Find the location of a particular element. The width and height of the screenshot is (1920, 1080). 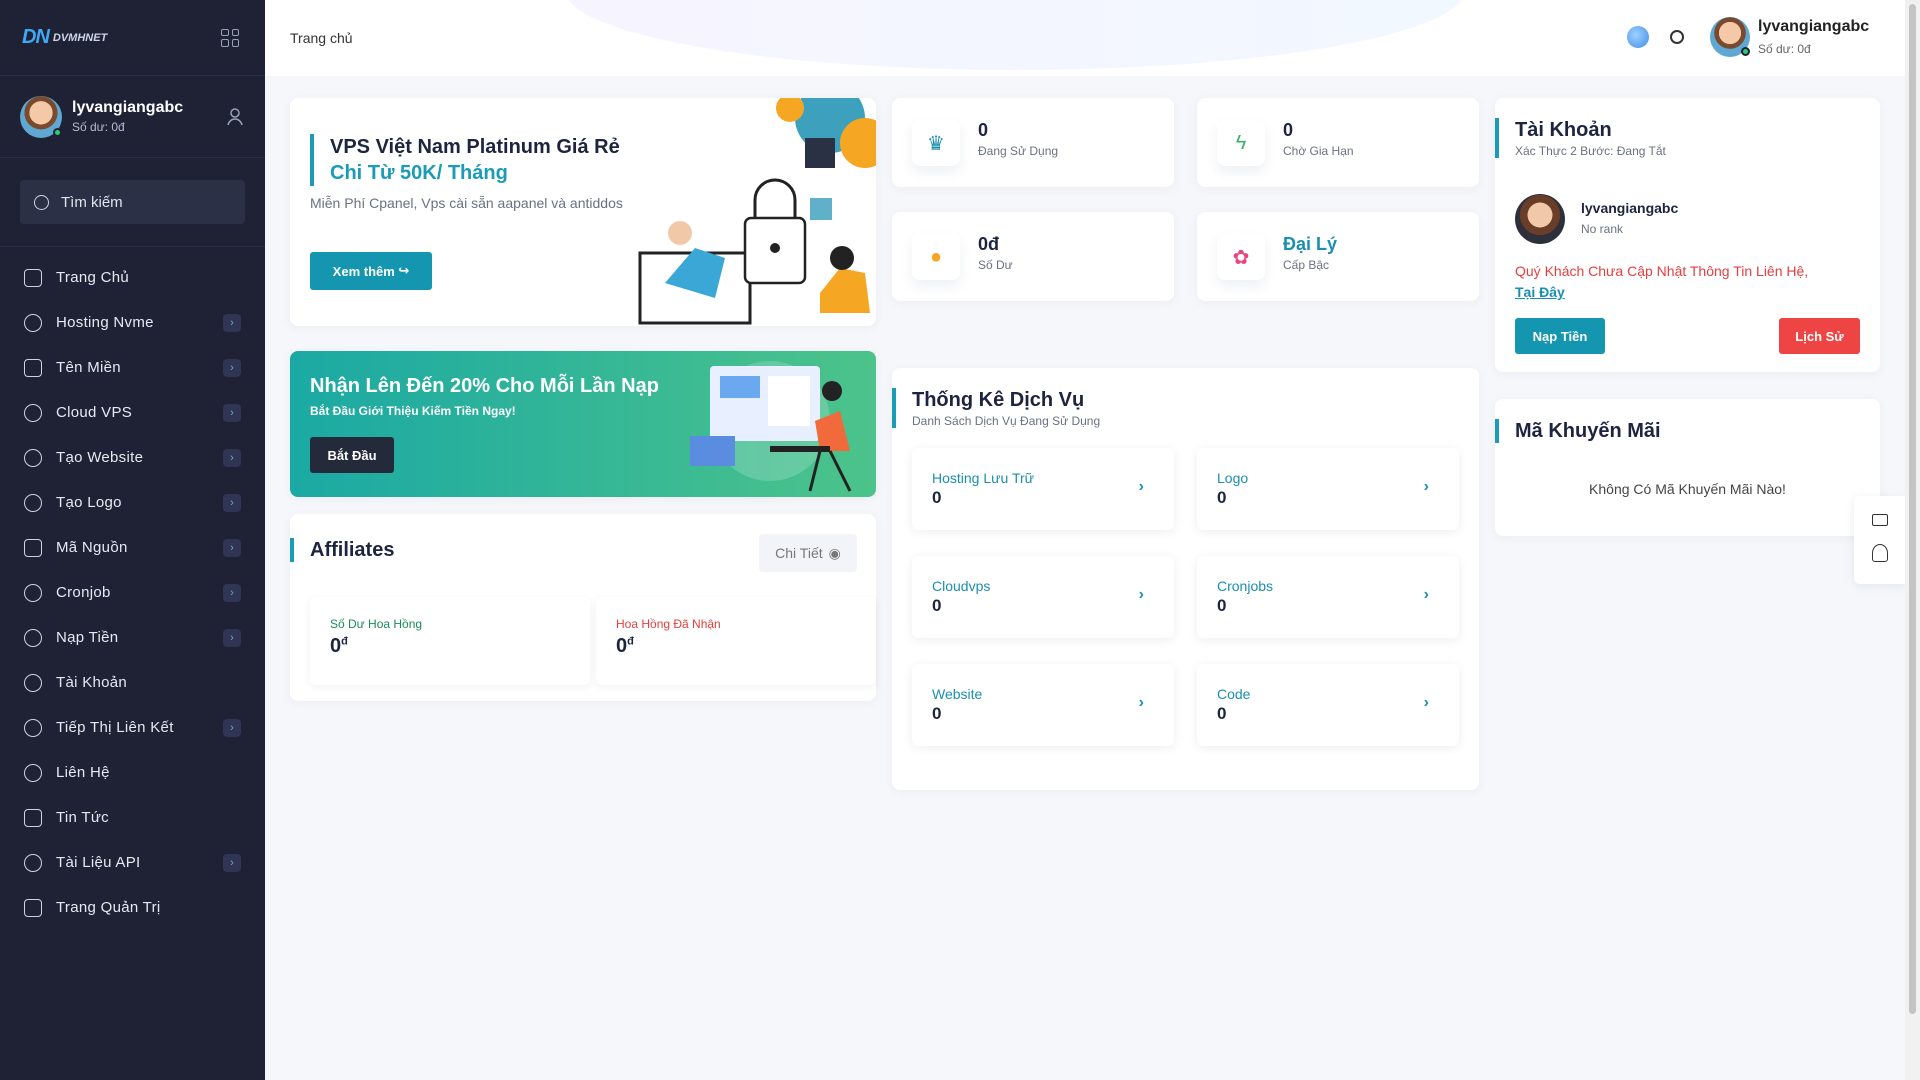

commission-received-label: Hoa Hồng Đã Nhận is located at coordinates (668, 624).